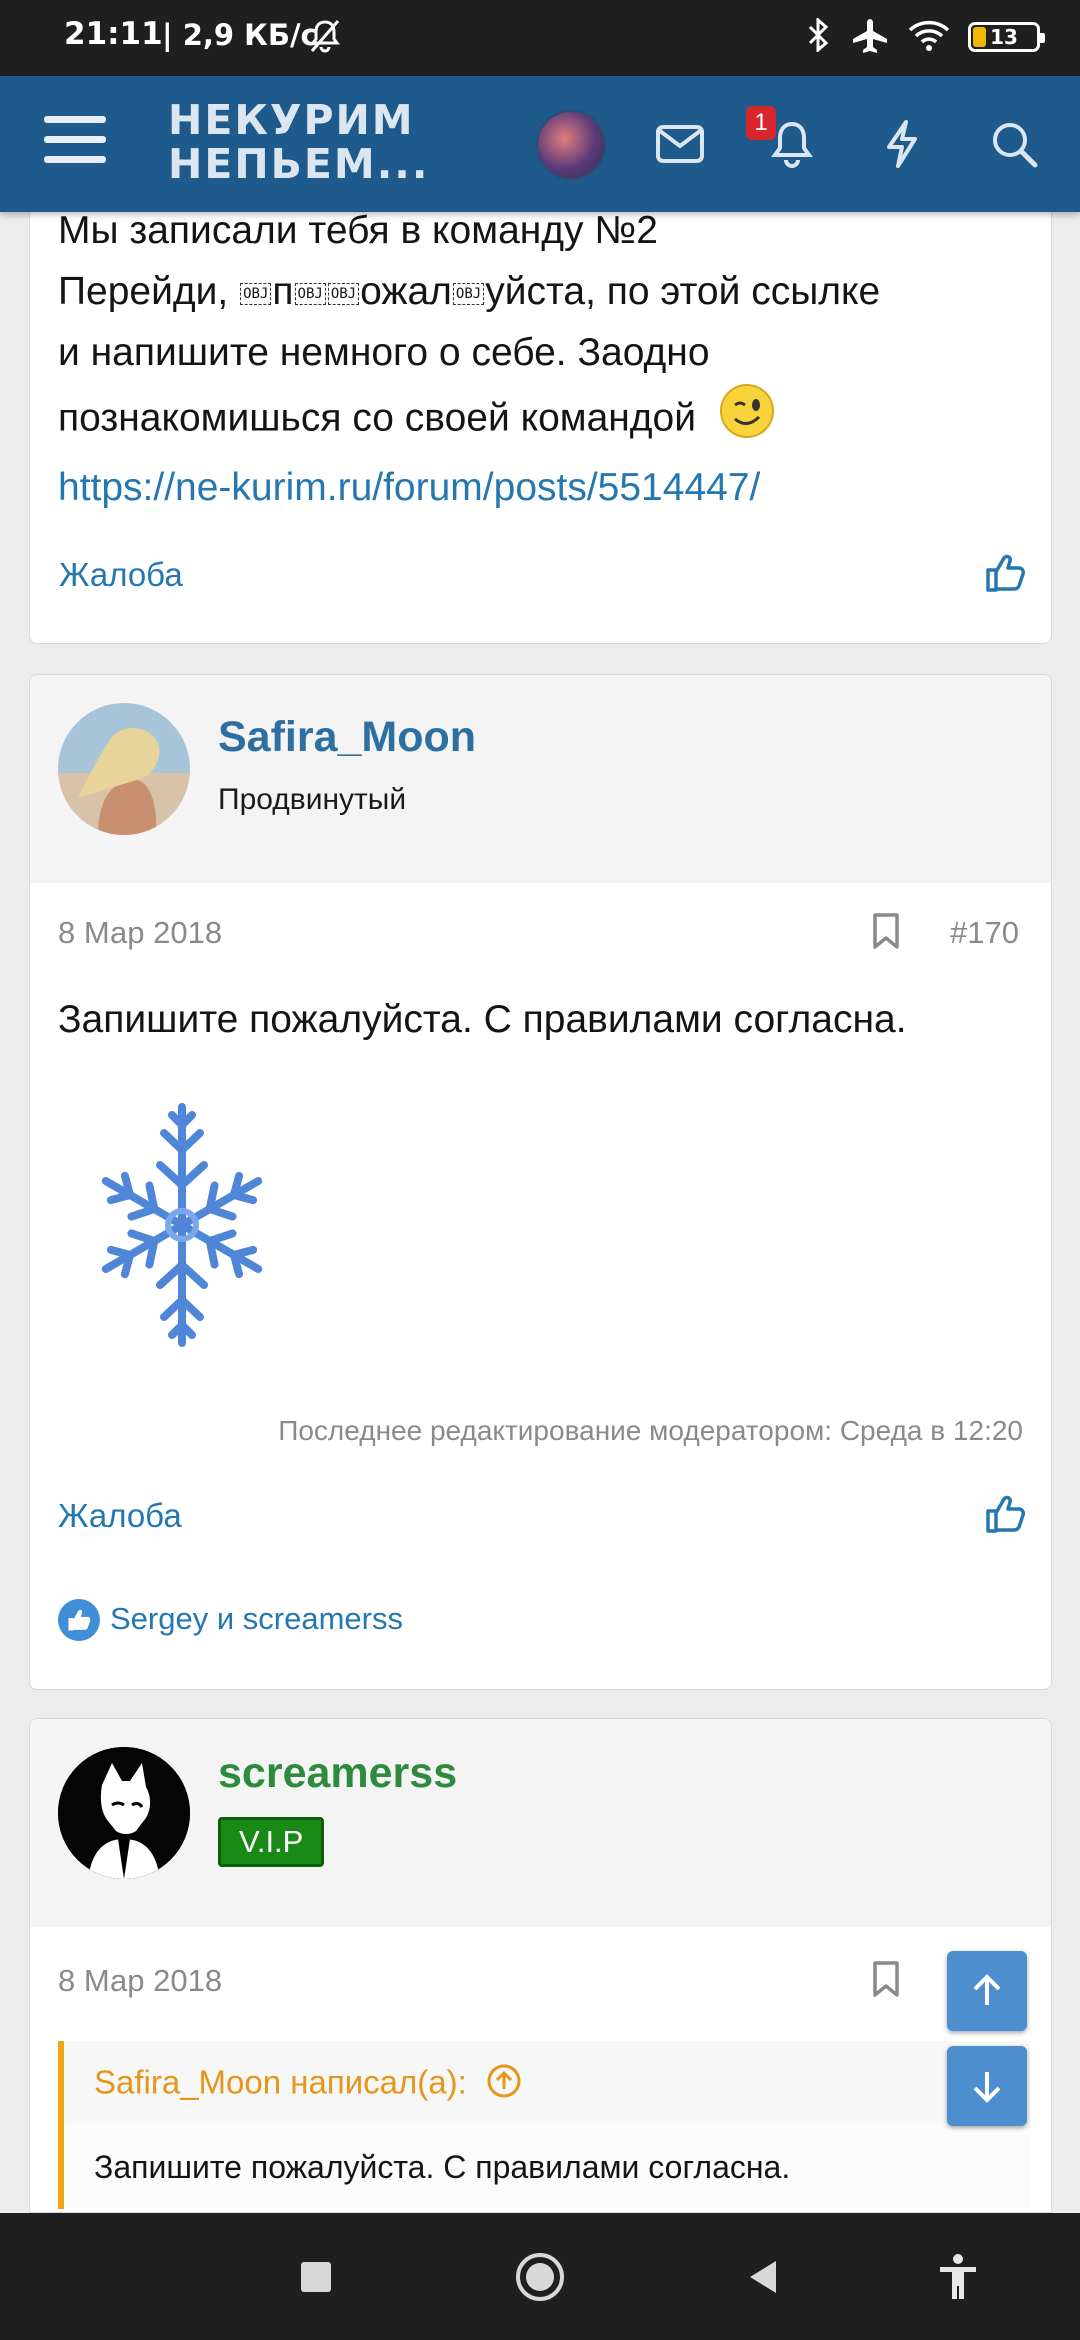  I want to click on vip-badge: V.I.P, so click(271, 1842).